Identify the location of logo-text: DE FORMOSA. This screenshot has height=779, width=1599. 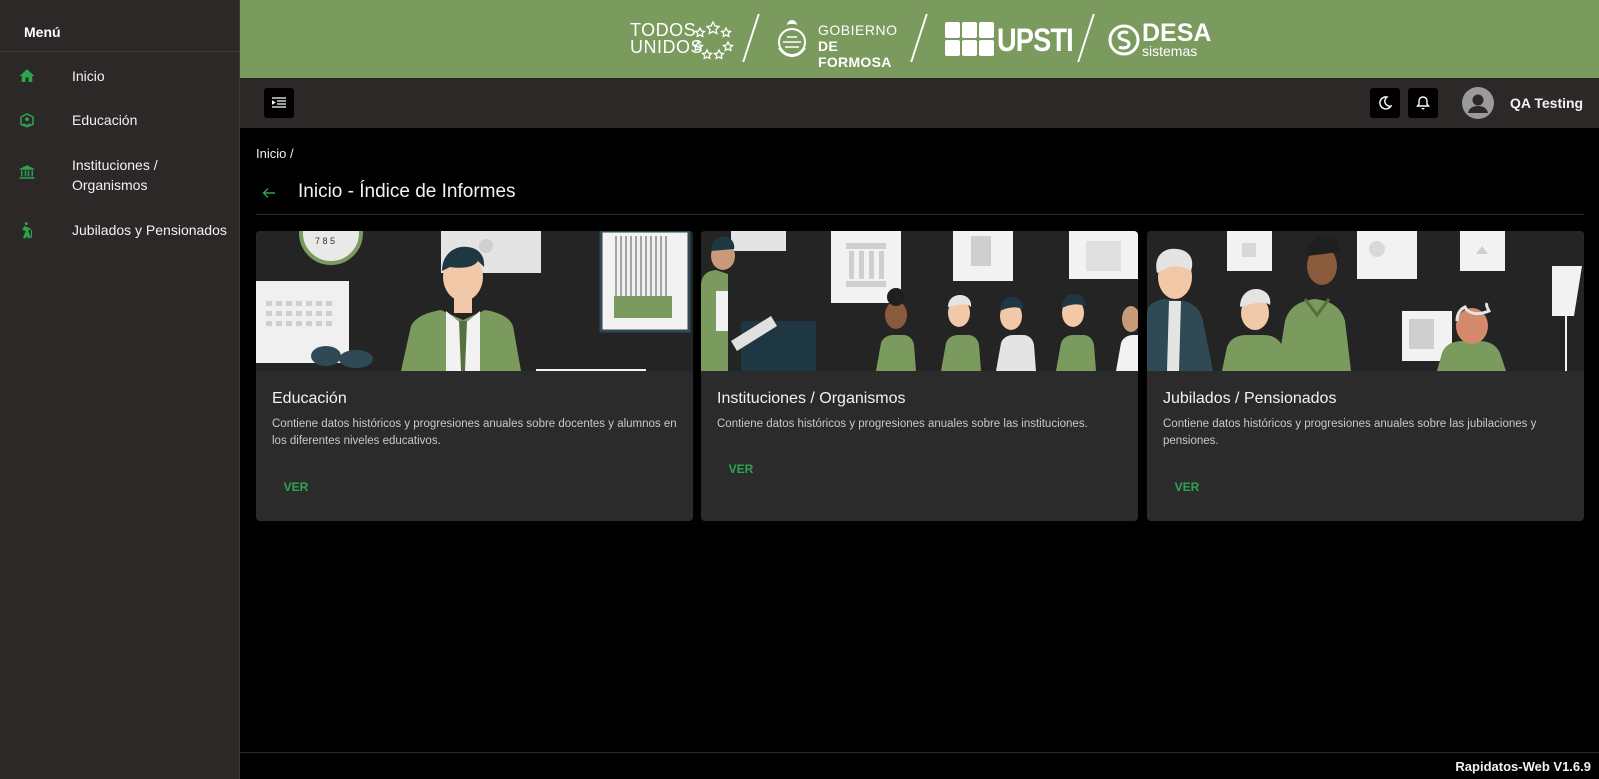
(855, 54).